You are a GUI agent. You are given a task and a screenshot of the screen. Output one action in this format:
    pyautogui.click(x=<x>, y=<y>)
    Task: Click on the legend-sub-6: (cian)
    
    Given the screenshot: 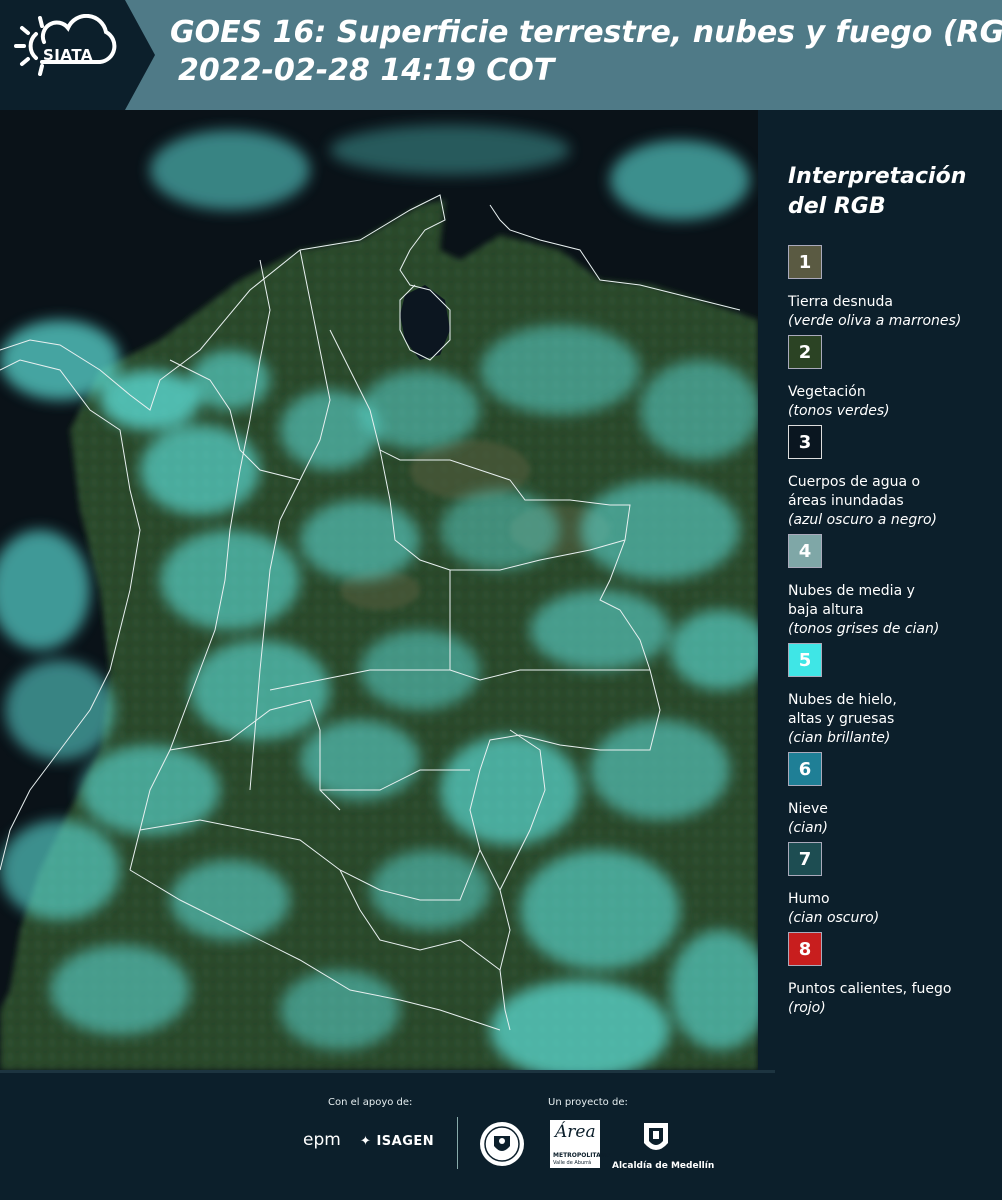 What is the action you would take?
    pyautogui.click(x=808, y=828)
    